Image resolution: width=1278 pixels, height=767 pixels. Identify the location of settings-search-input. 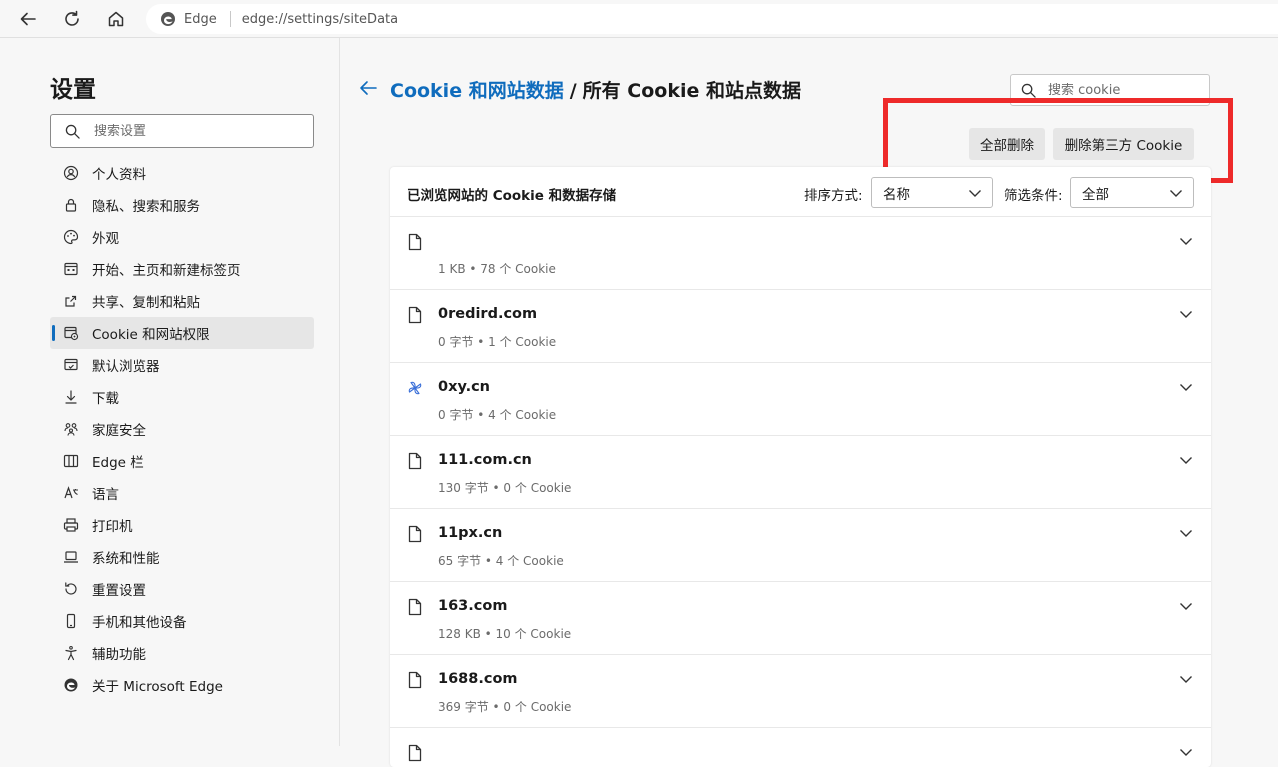
(194, 131).